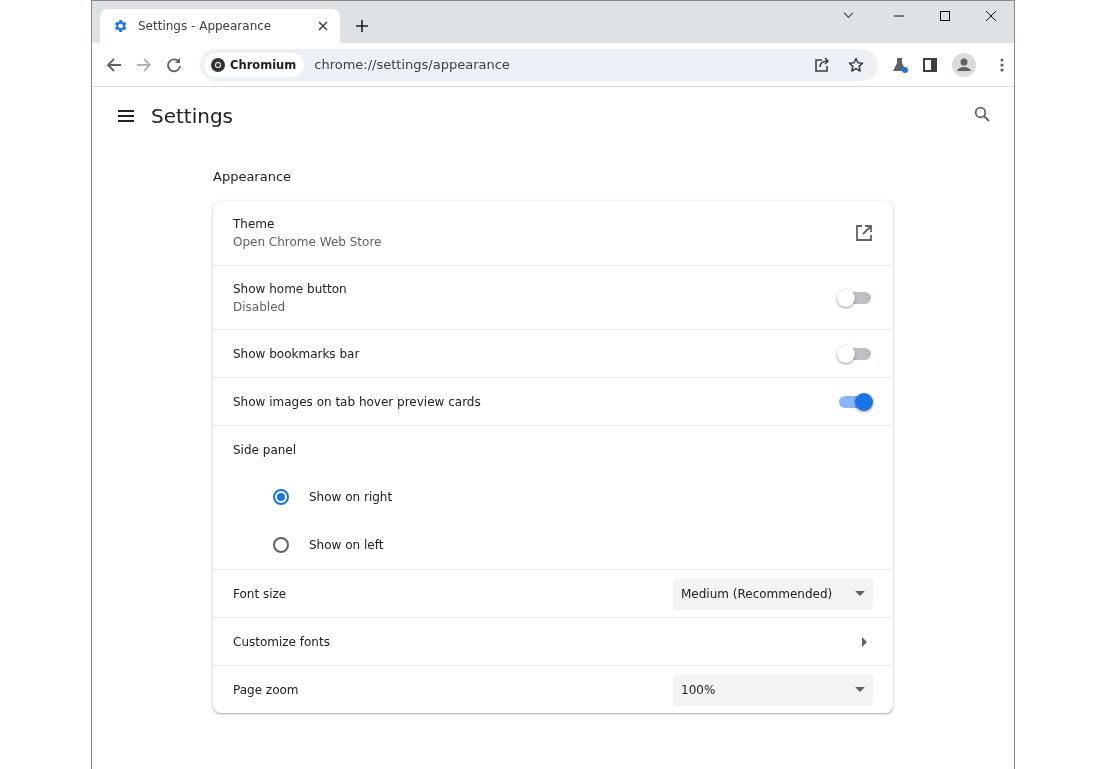  Describe the element at coordinates (290, 288) in the screenshot. I see `setting-label: Show home button` at that location.